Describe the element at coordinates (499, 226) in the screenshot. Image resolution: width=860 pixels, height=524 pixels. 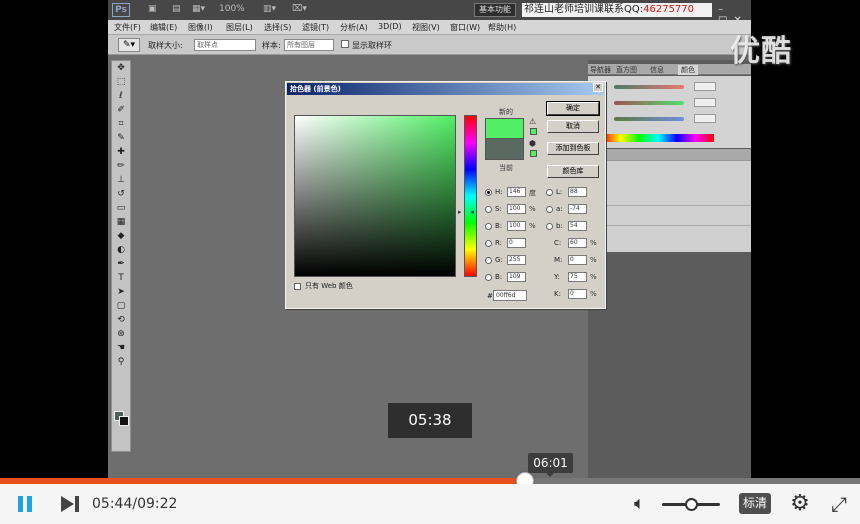
I see `b-label: B:` at that location.